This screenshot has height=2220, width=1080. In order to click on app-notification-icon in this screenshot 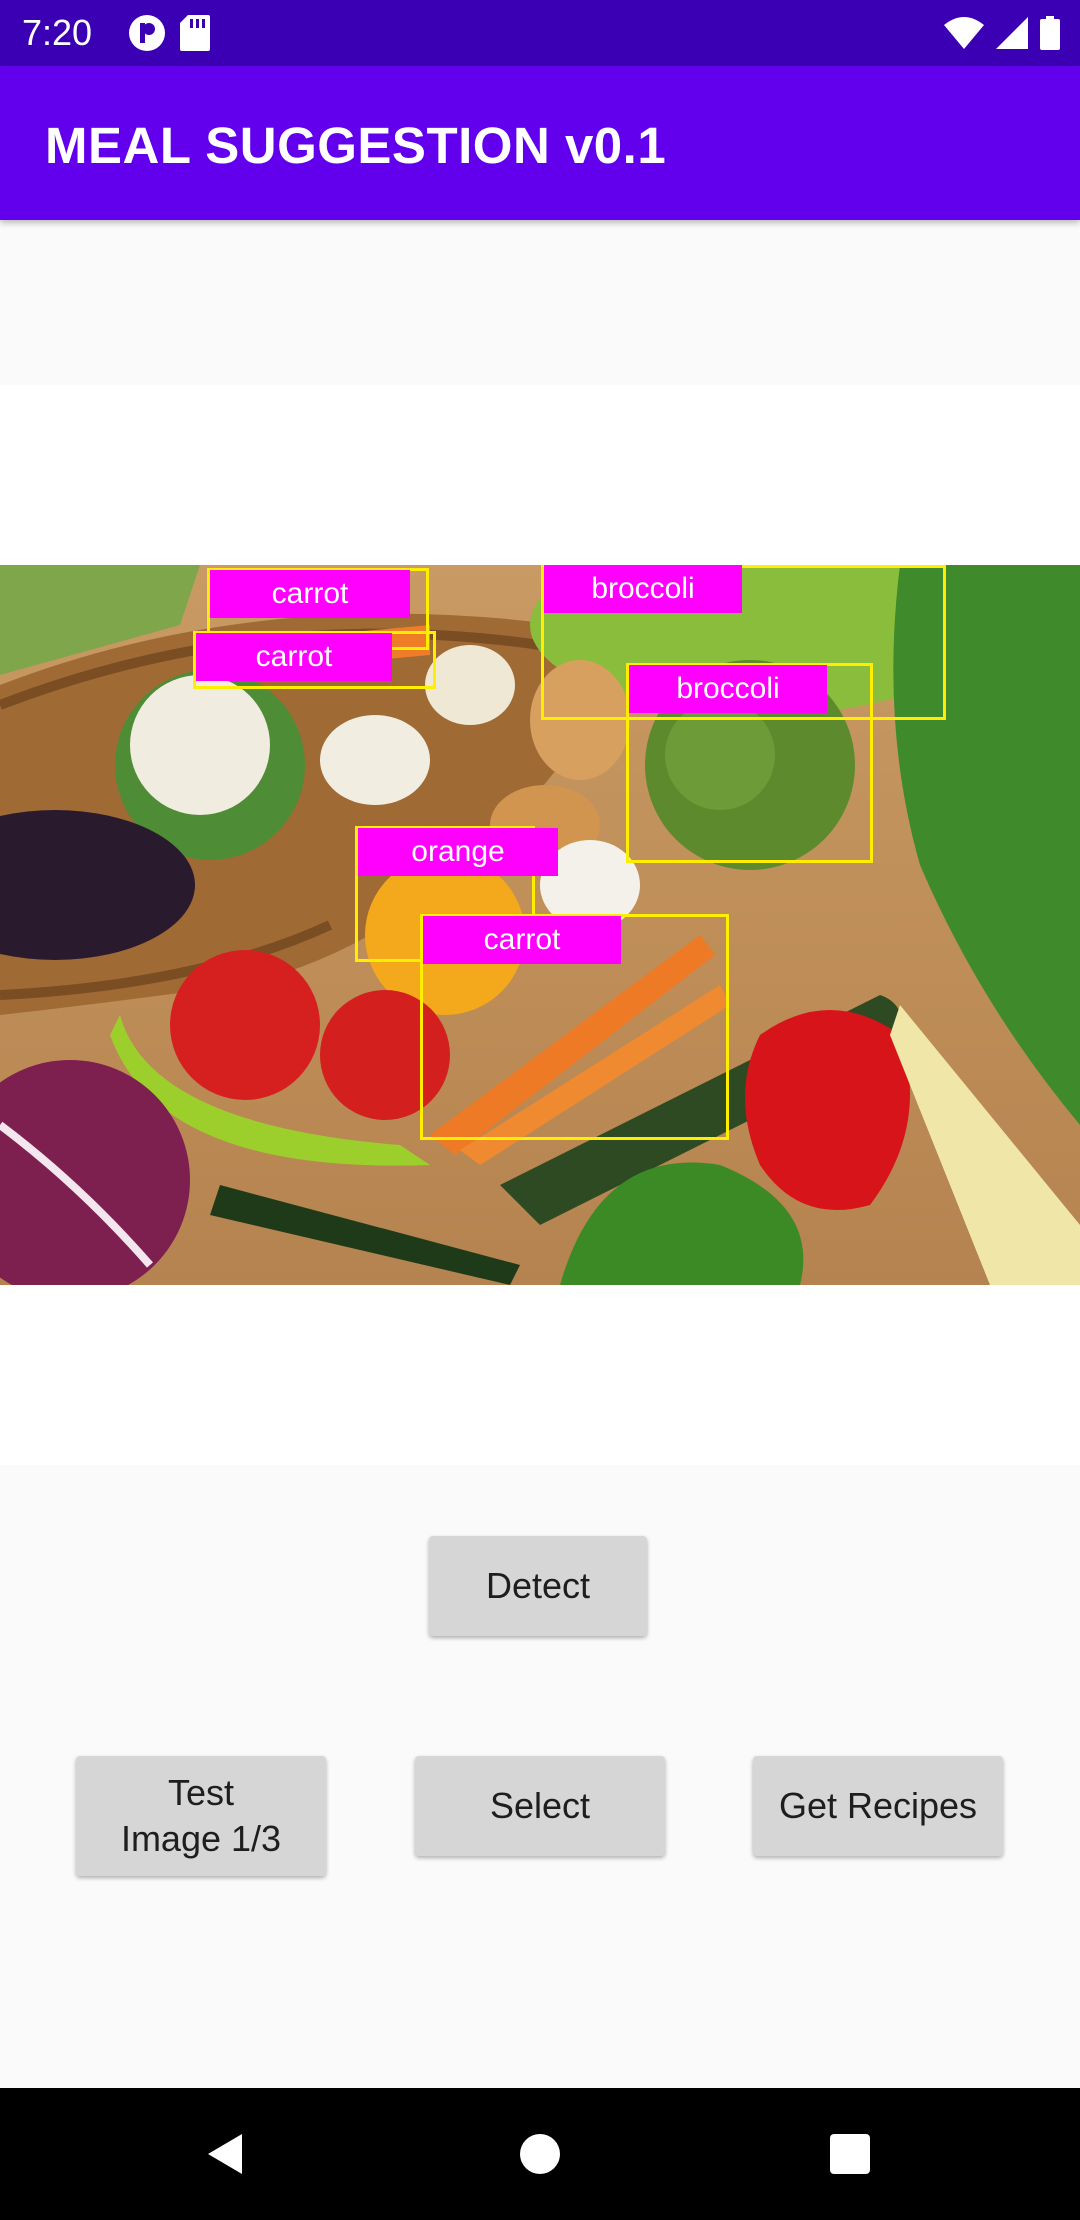, I will do `click(147, 33)`.